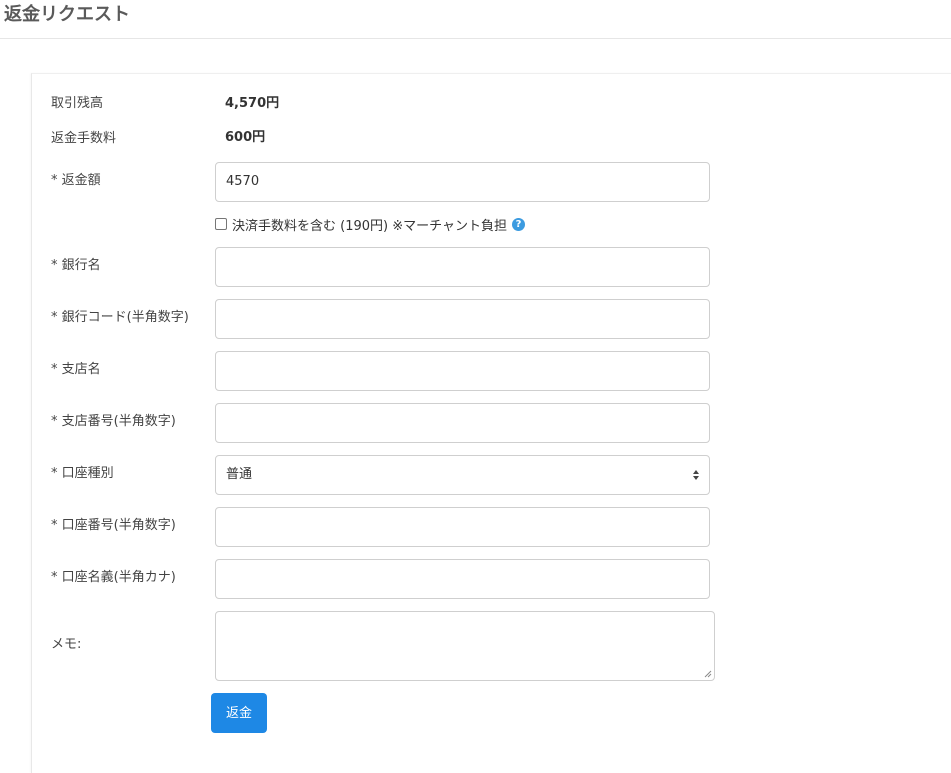 Image resolution: width=951 pixels, height=773 pixels. Describe the element at coordinates (708, 674) in the screenshot. I see `resize-grip-icon` at that location.